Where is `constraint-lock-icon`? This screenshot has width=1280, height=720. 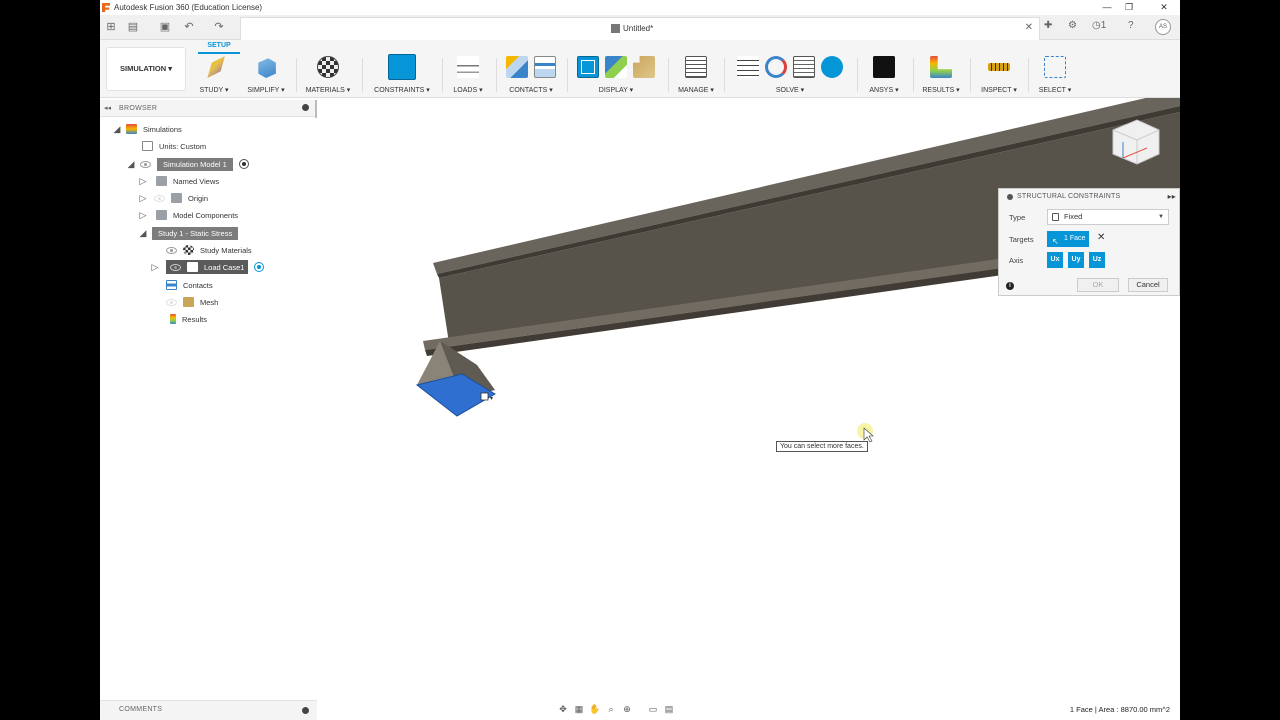 constraint-lock-icon is located at coordinates (484, 396).